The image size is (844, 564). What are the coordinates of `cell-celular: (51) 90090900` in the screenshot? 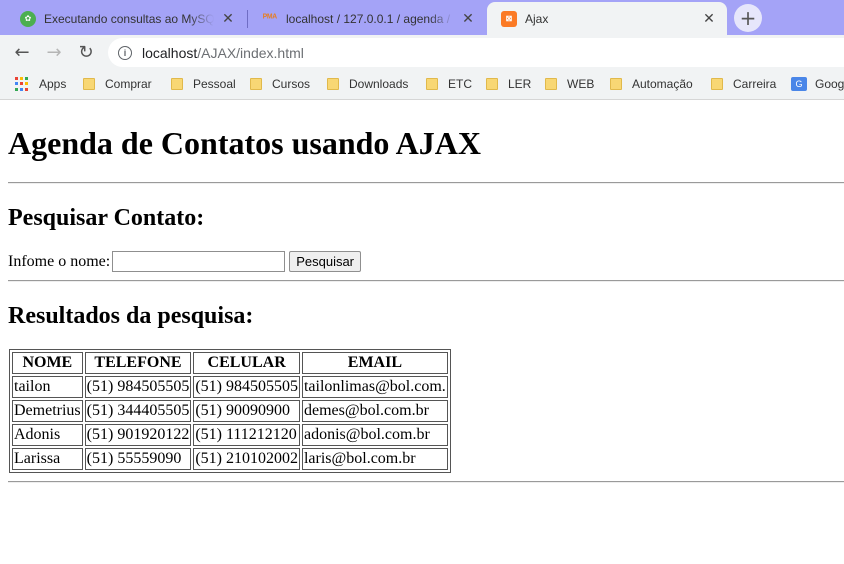 It's located at (246, 411).